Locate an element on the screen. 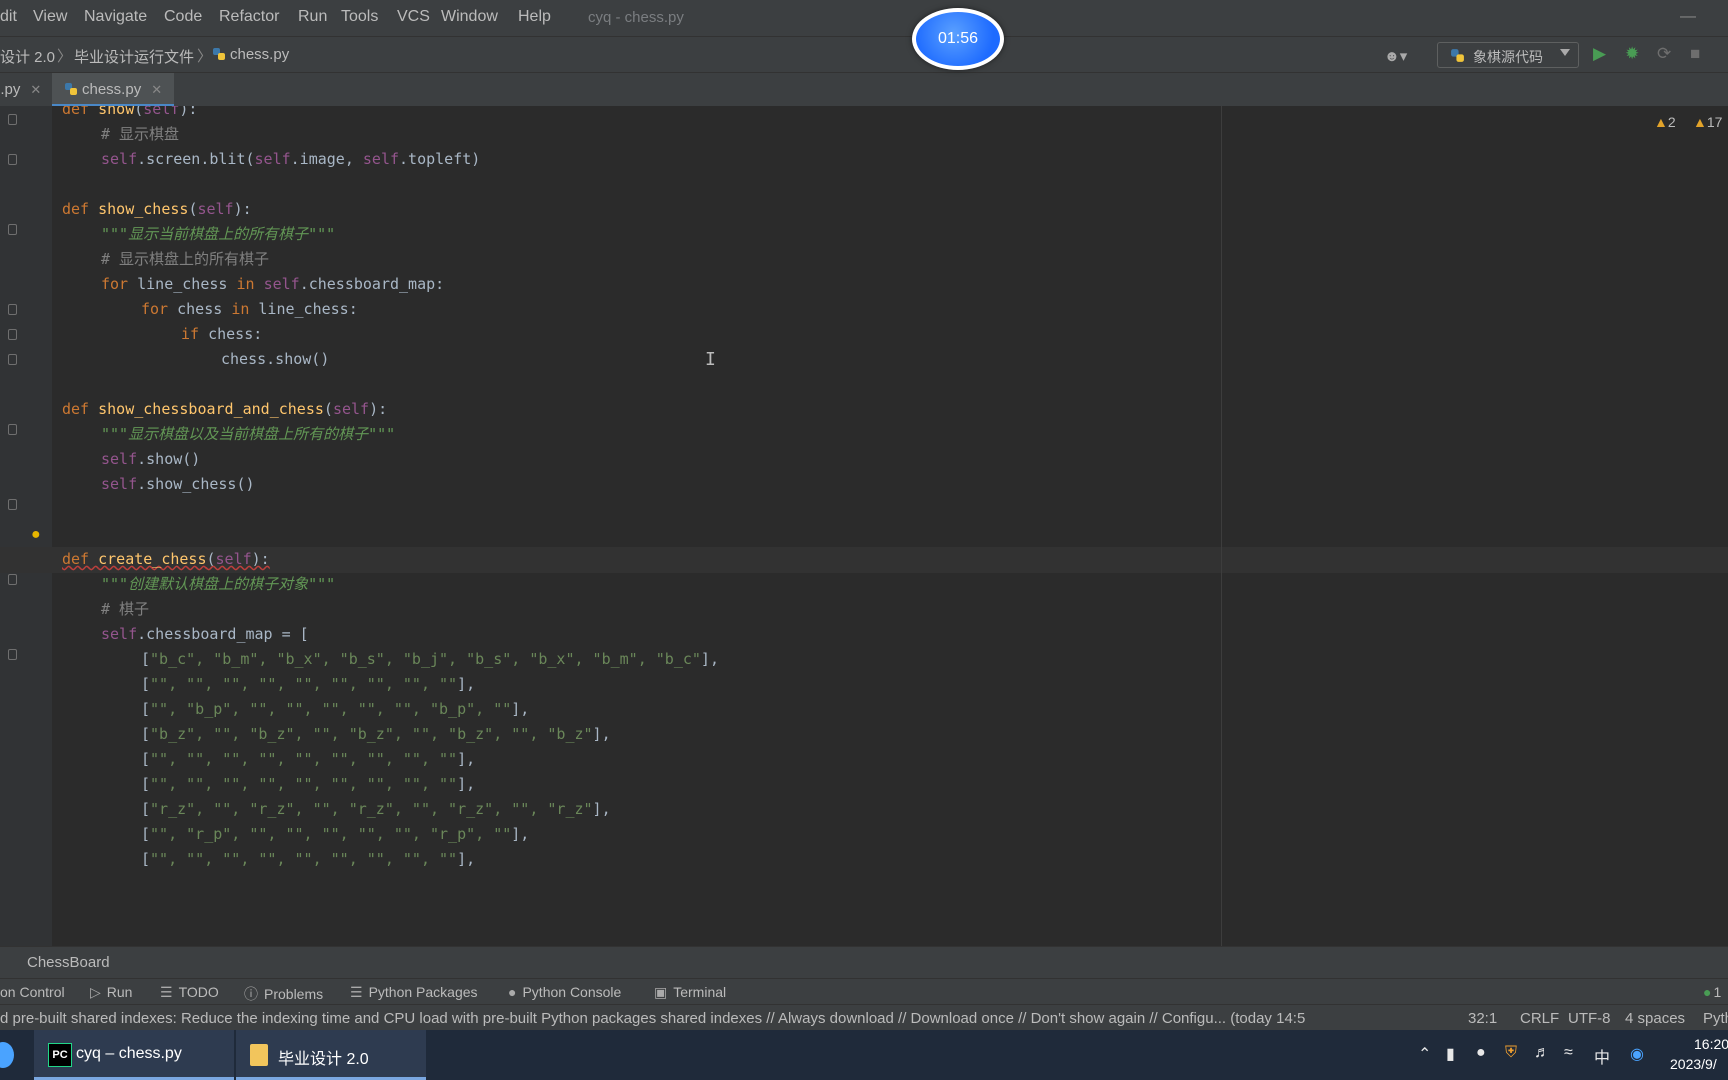  warning-icon: ▲ is located at coordinates (1700, 122).